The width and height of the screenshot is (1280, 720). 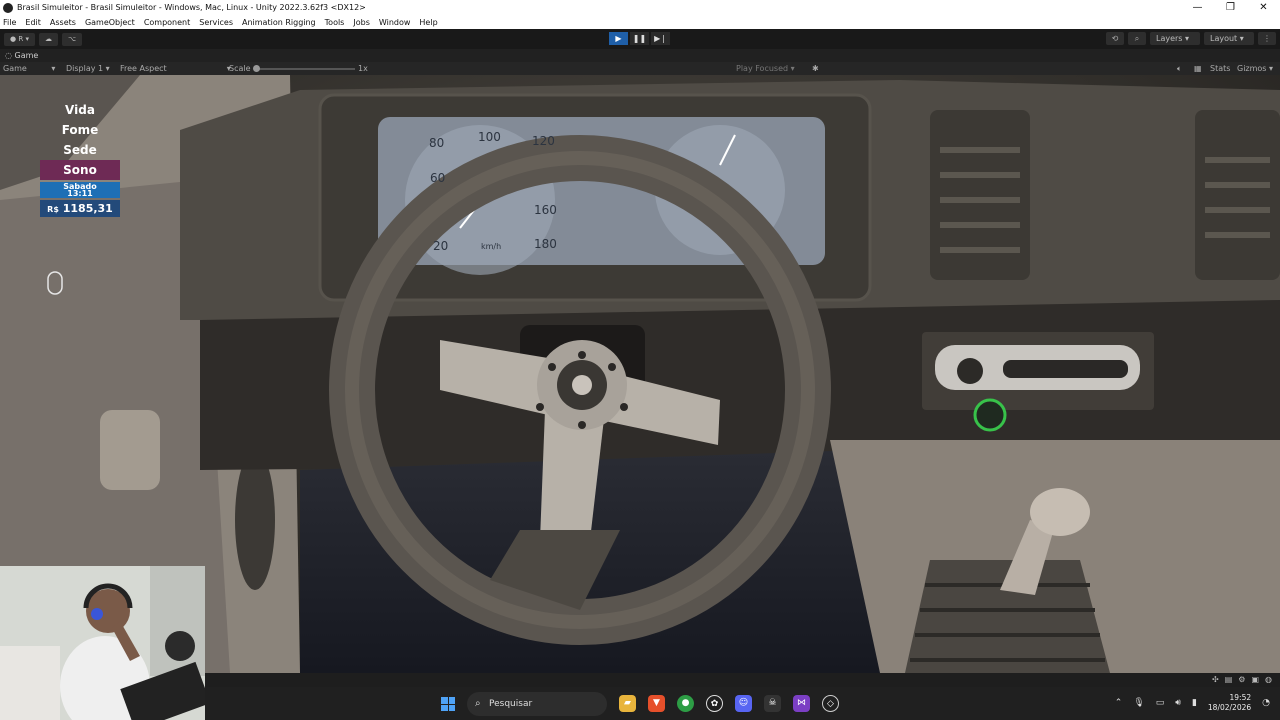 I want to click on clock-date: 18/02/2026, so click(x=1229, y=707).